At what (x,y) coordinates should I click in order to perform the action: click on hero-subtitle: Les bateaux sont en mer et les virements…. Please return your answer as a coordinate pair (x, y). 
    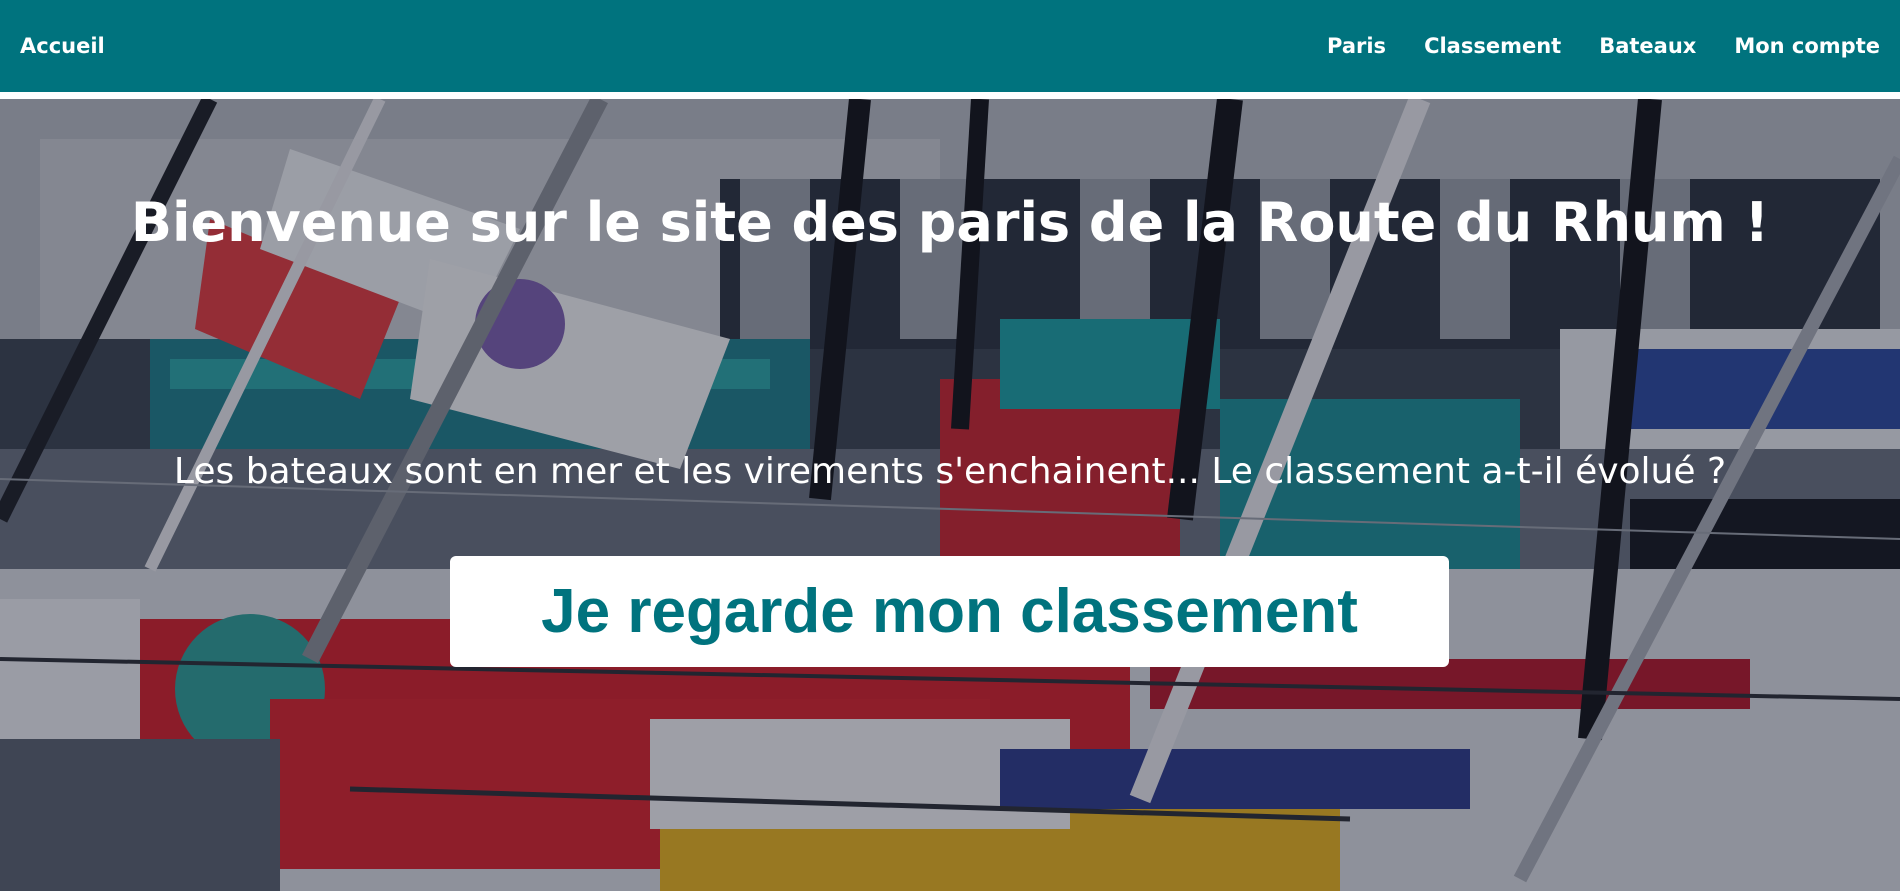
    Looking at the image, I should click on (950, 471).